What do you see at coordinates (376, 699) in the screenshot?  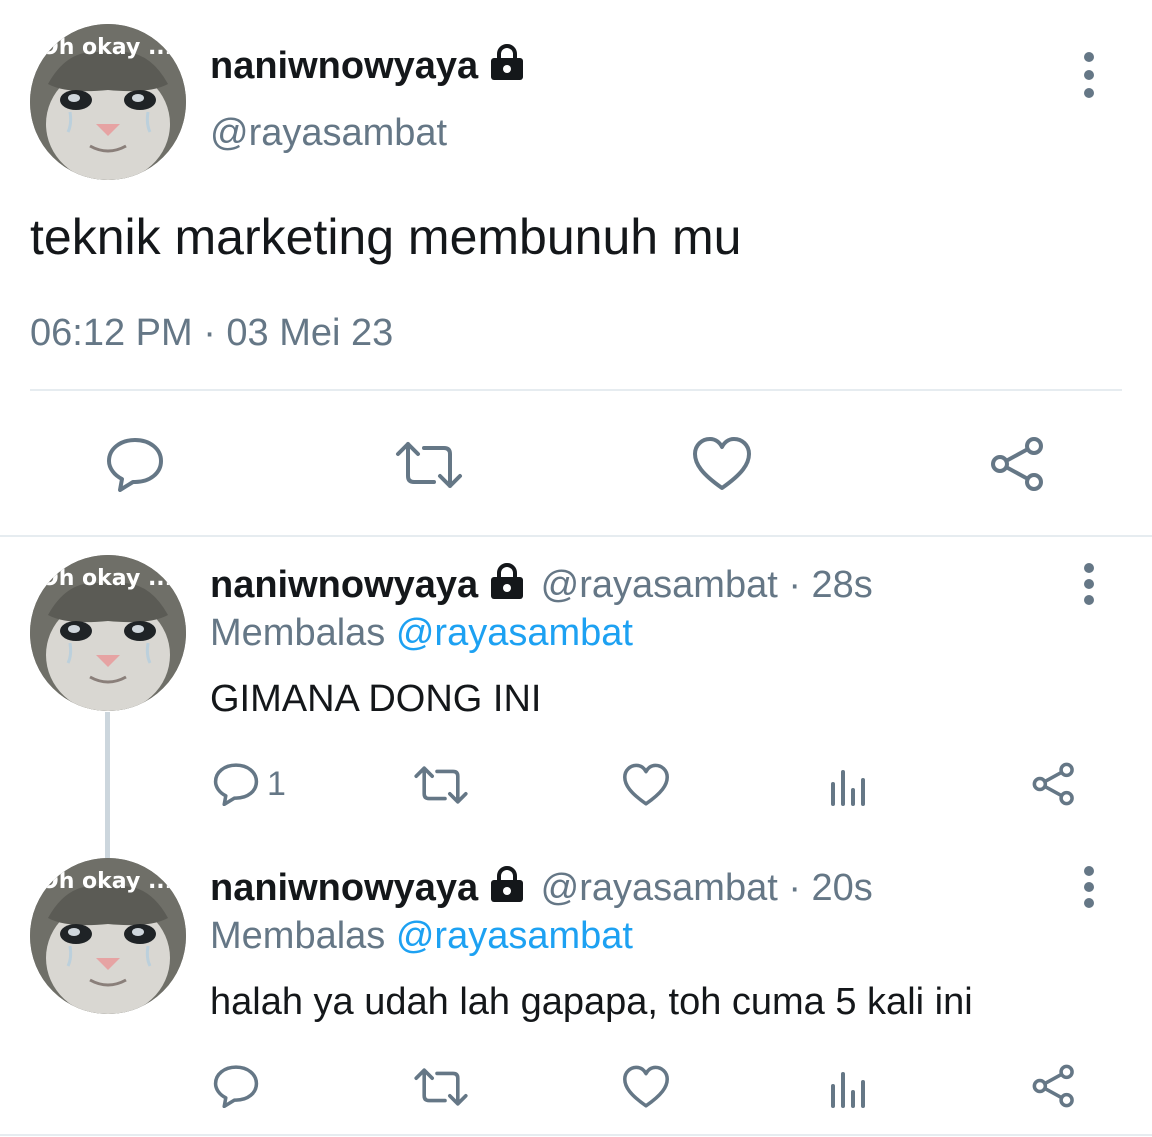 I see `reply-text: GIMANA DONG INI` at bounding box center [376, 699].